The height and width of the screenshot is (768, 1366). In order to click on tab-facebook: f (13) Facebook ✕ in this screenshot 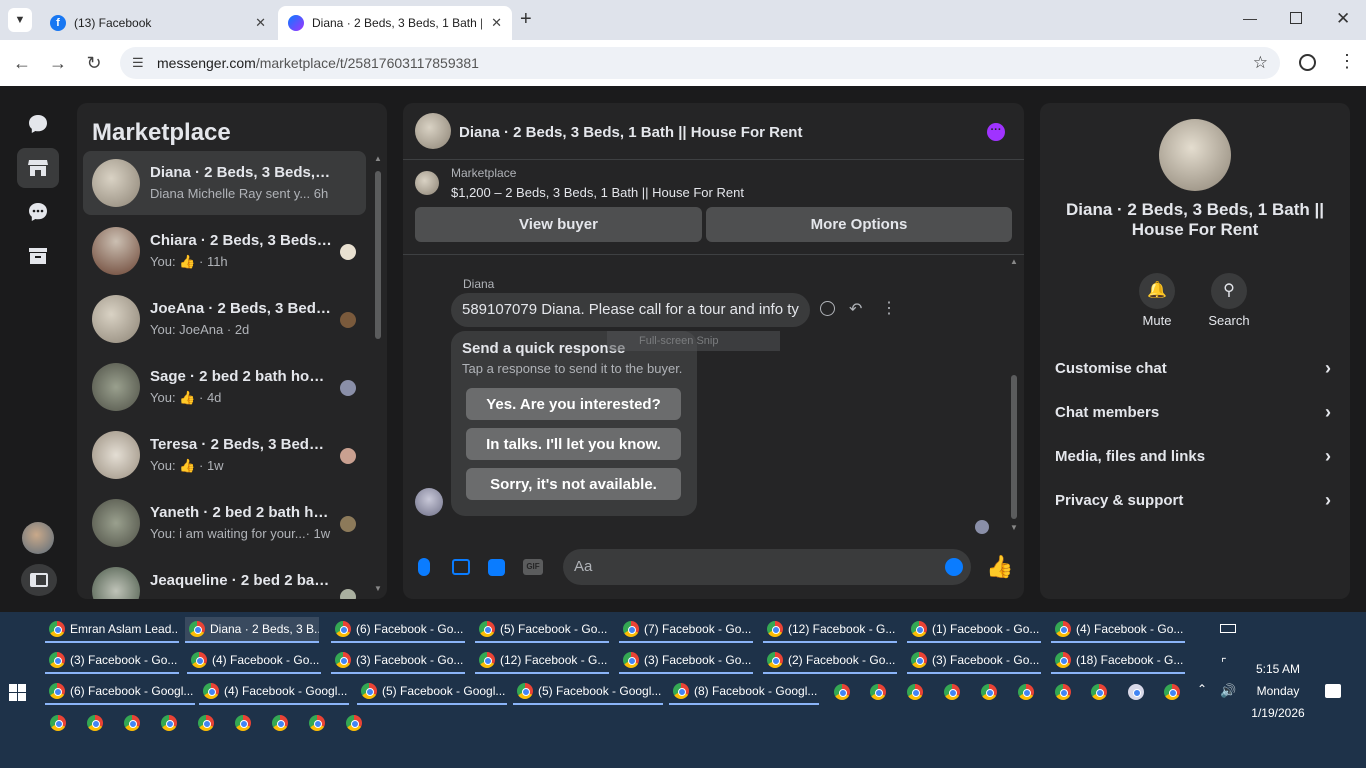, I will do `click(158, 23)`.